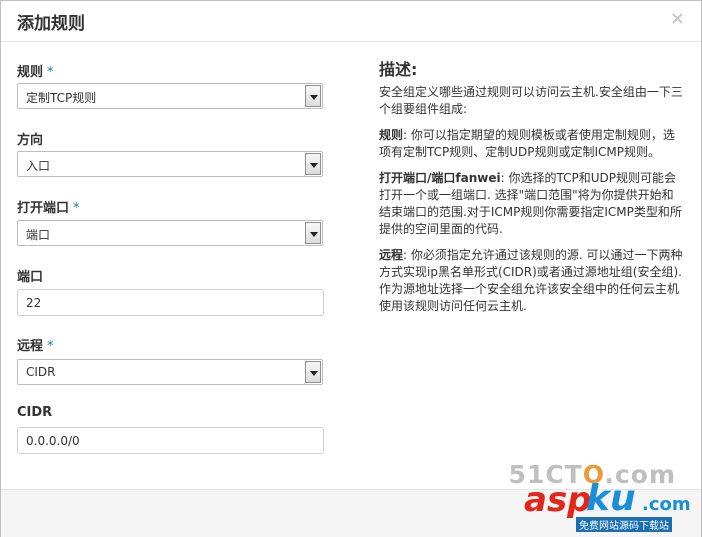 The image size is (702, 537). I want to click on direction-label: 方向, so click(30, 138).